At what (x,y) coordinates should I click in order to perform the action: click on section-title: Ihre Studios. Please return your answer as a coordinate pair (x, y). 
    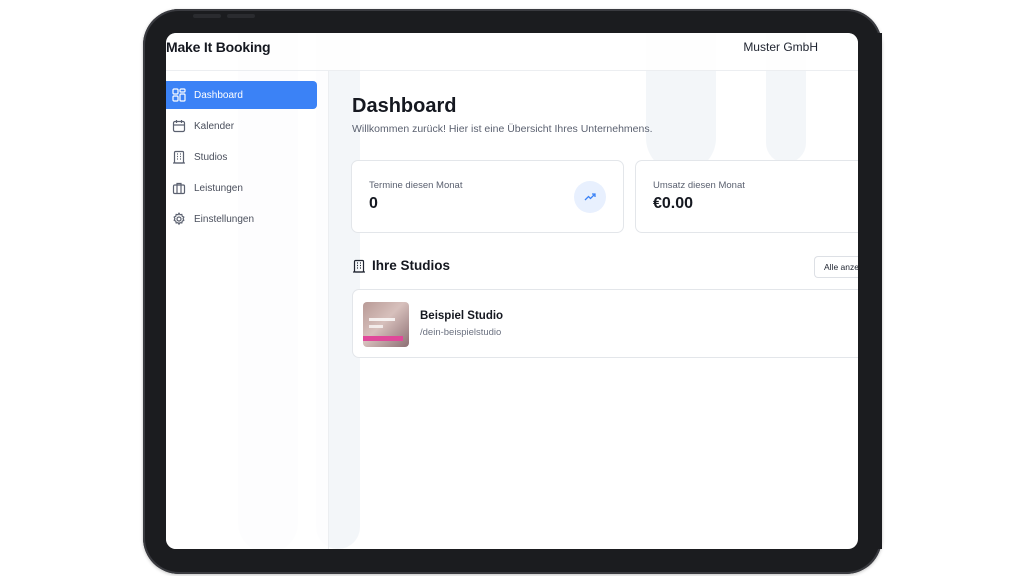
    Looking at the image, I should click on (411, 265).